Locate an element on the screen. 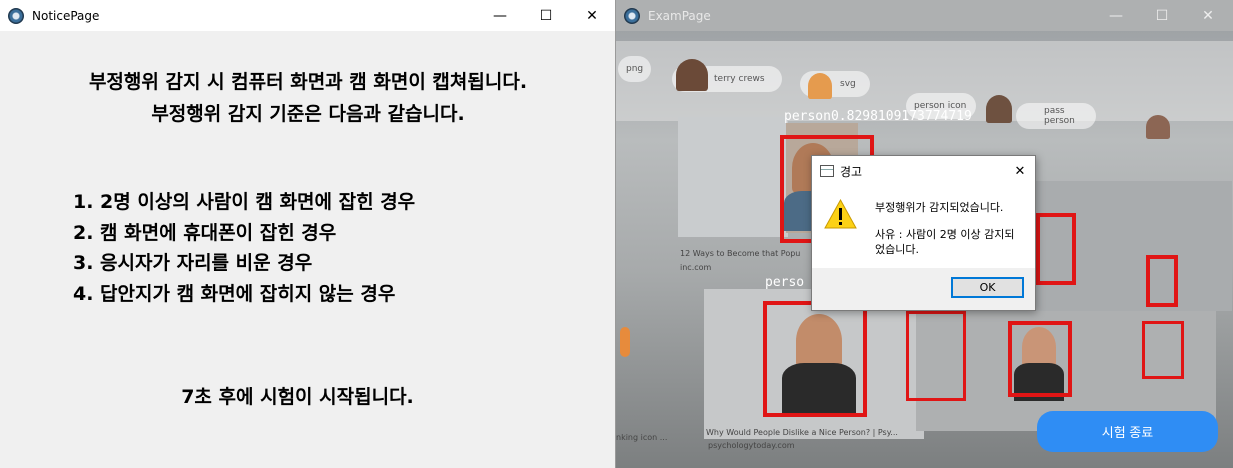 The width and height of the screenshot is (1233, 468). warning-icon is located at coordinates (840, 214).